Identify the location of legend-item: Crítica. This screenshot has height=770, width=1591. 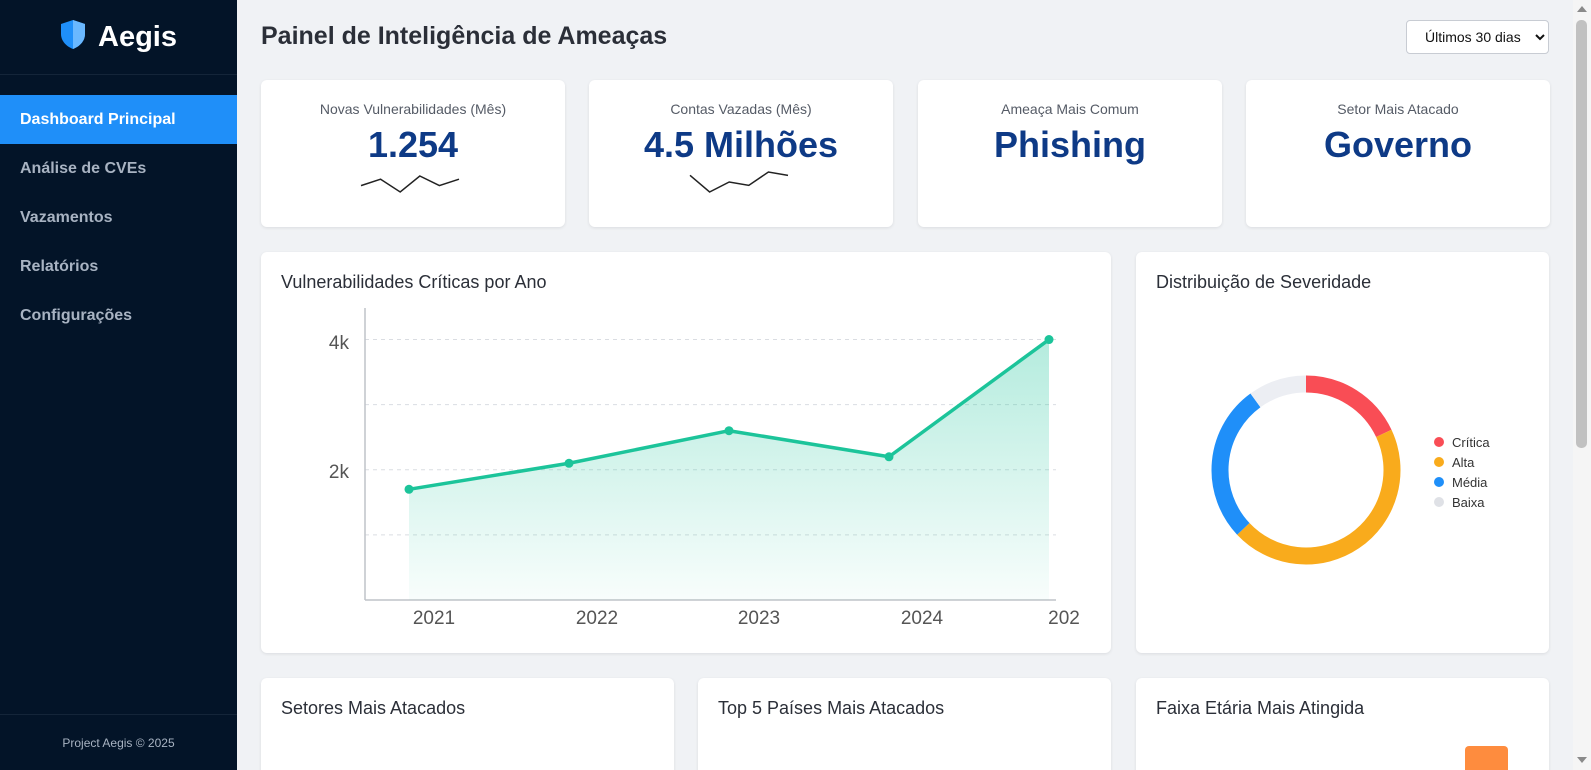
(1462, 442).